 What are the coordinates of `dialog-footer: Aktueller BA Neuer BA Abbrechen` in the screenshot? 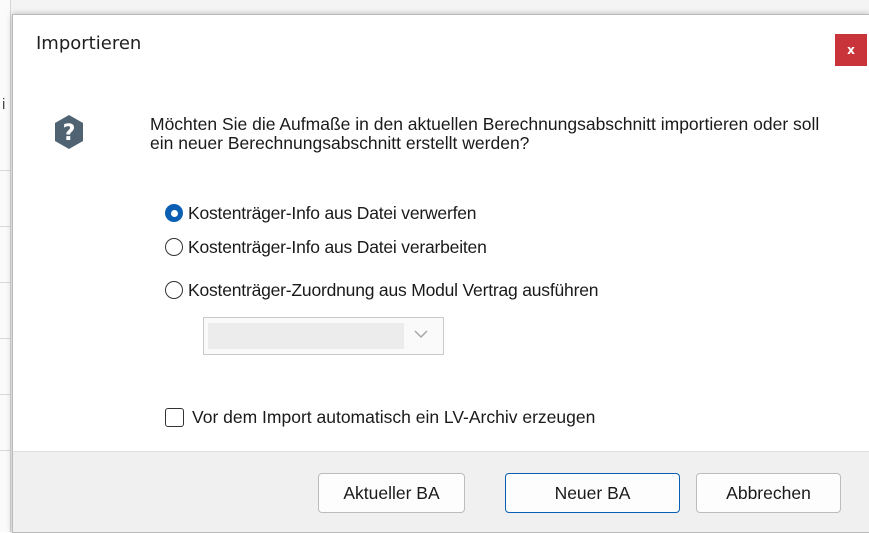 It's located at (441, 491).